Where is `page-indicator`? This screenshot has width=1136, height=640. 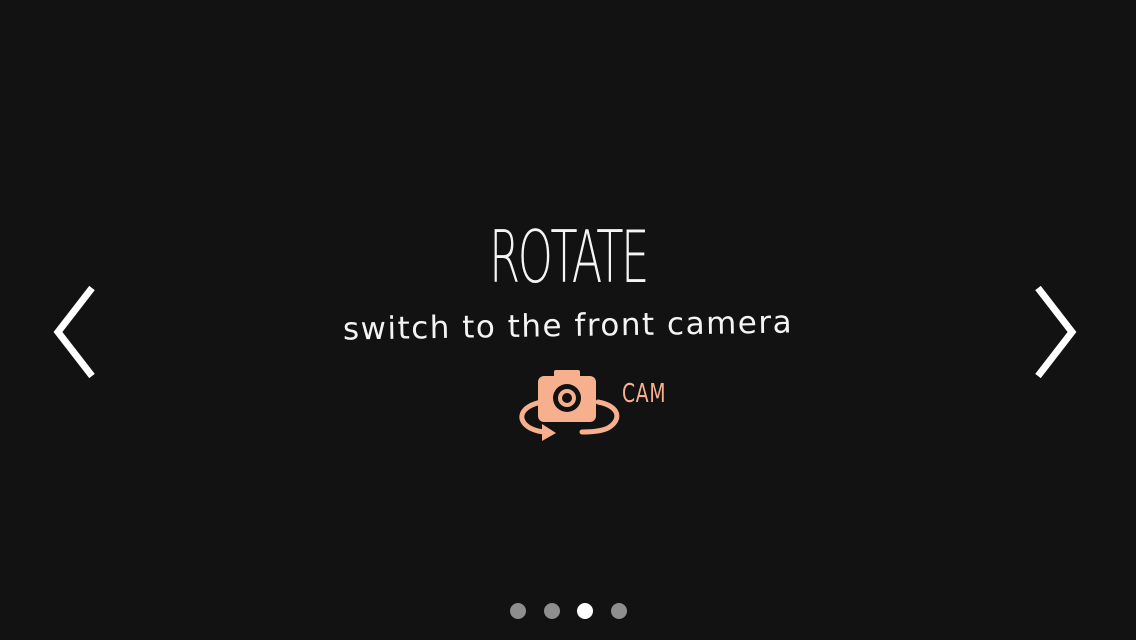 page-indicator is located at coordinates (573, 612).